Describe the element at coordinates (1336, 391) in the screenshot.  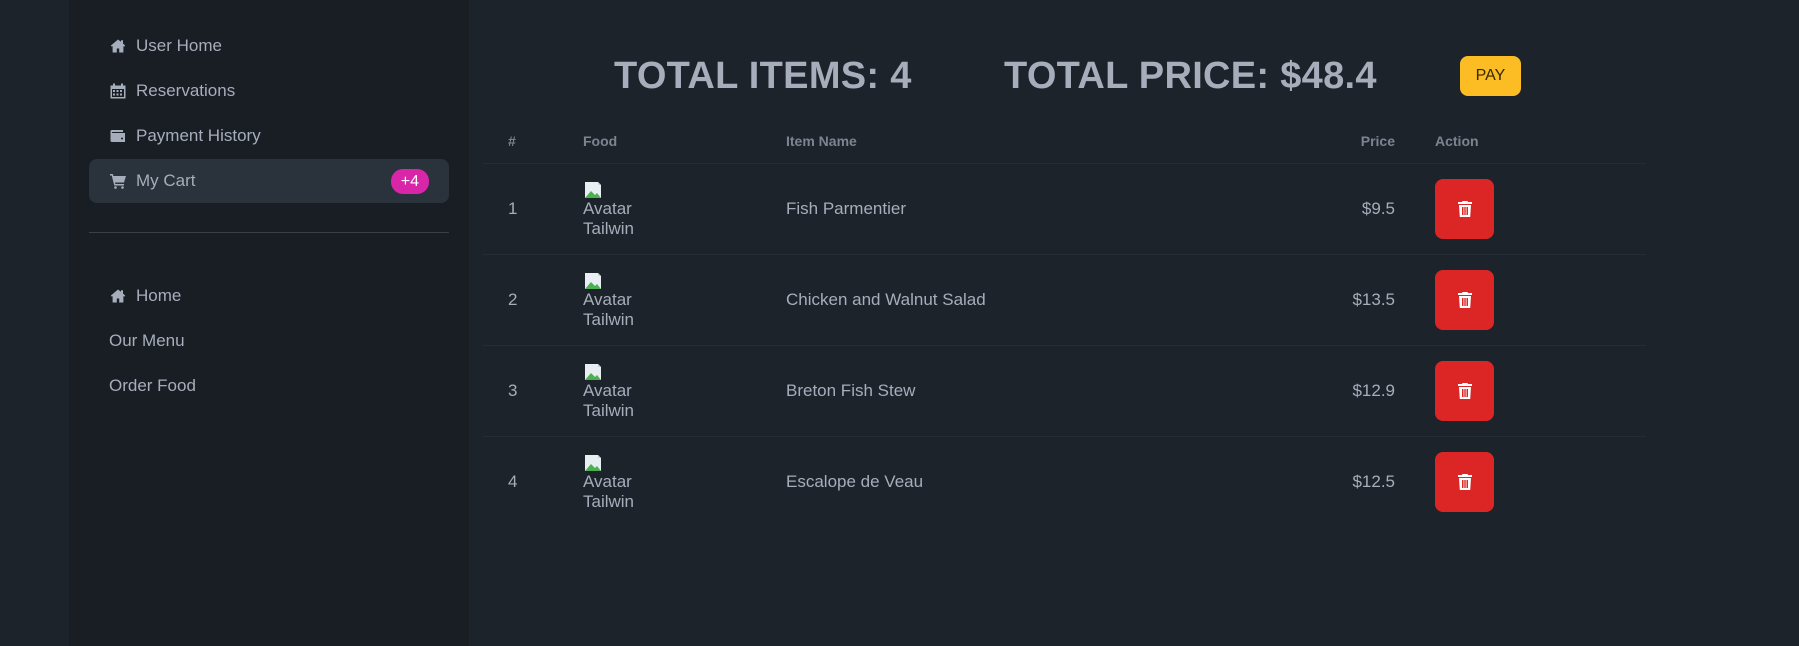
I see `item-price: $12.9` at that location.